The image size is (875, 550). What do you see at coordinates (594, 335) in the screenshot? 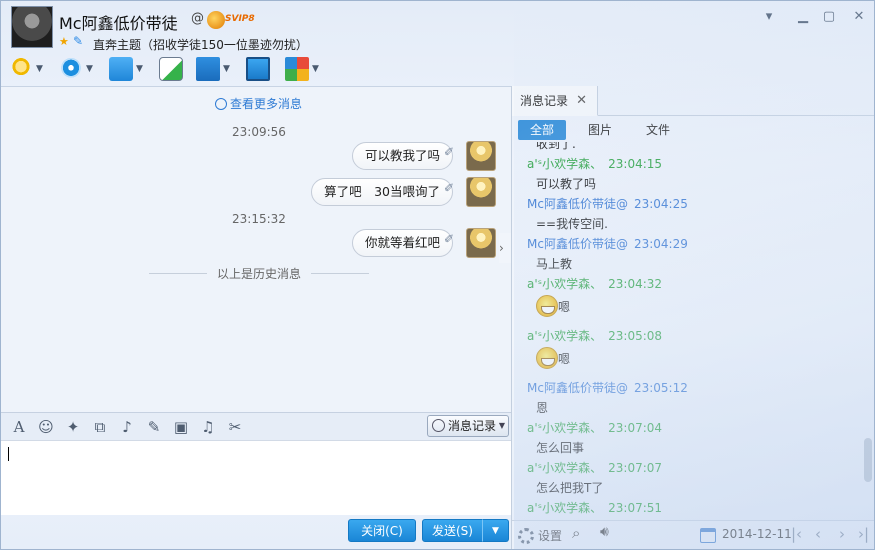
I see `history-sender-line: a'ˢ小欢学森、 23:05:08` at bounding box center [594, 335].